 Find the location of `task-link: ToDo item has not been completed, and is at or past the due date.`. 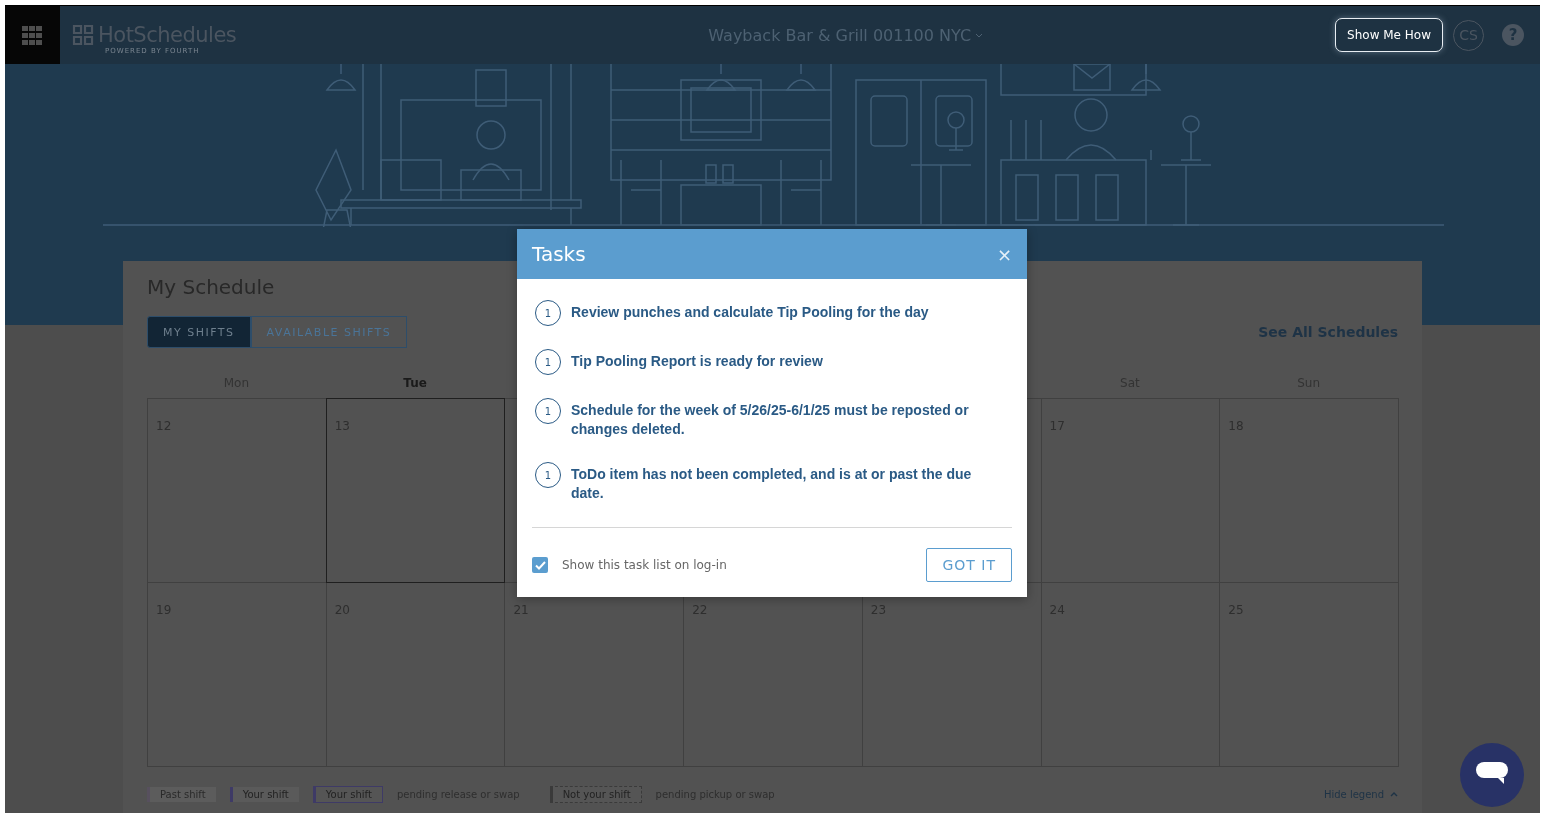

task-link: ToDo item has not been completed, and is at or past the due date. is located at coordinates (774, 484).